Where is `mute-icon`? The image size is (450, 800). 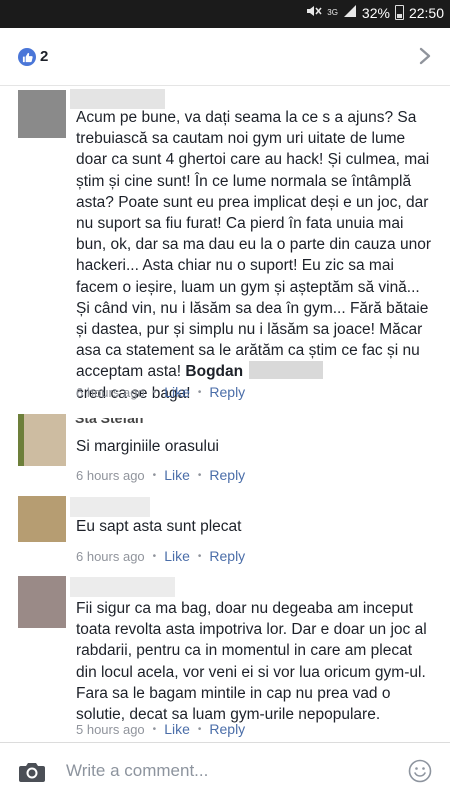
mute-icon is located at coordinates (314, 12).